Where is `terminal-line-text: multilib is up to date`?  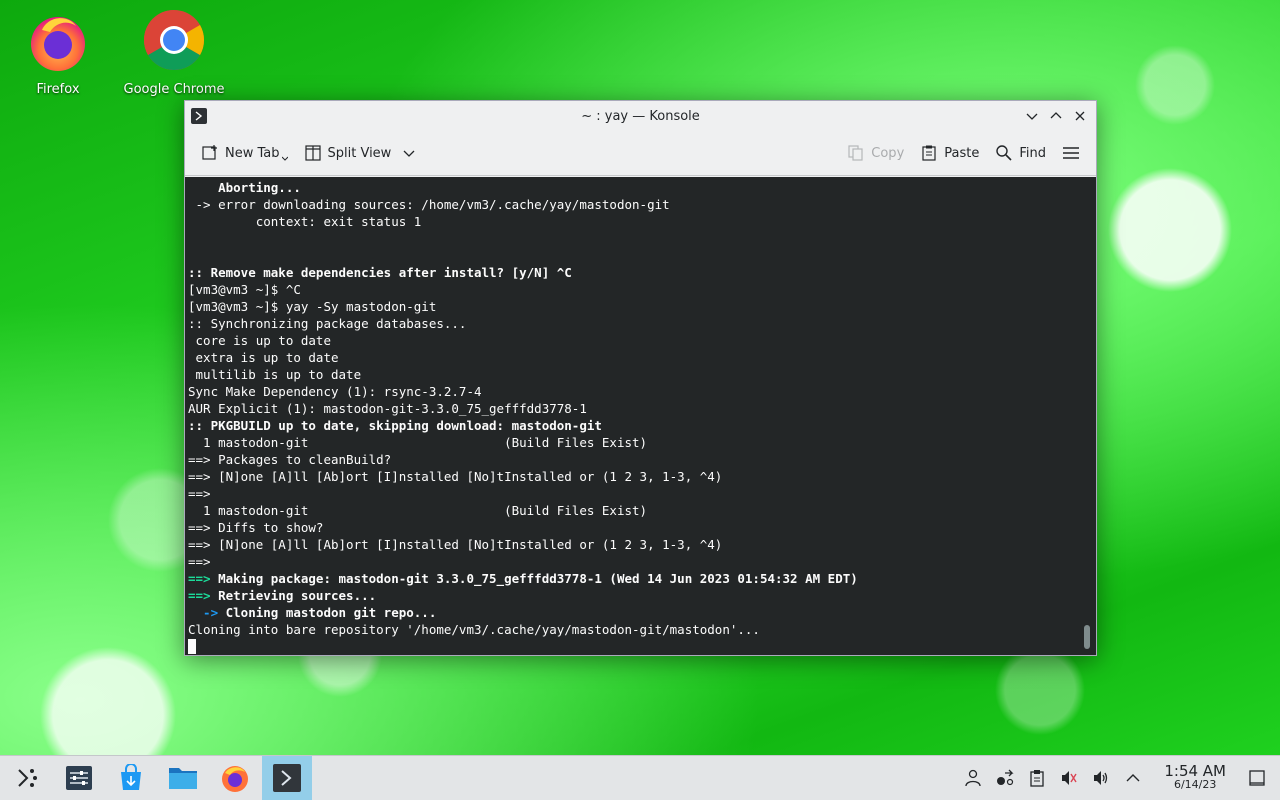 terminal-line-text: multilib is up to date is located at coordinates (275, 374).